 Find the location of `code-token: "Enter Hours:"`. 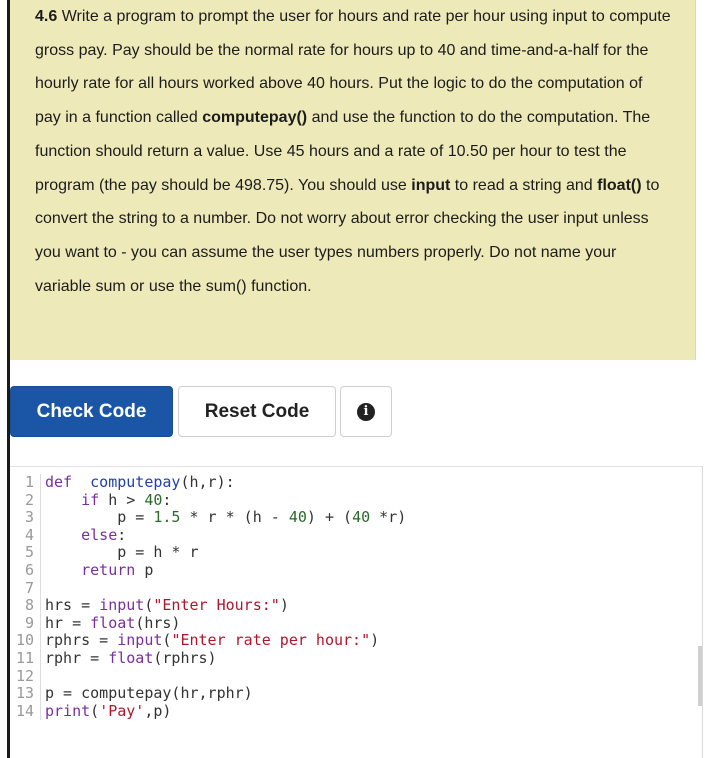

code-token: "Enter Hours:" is located at coordinates (216, 605).